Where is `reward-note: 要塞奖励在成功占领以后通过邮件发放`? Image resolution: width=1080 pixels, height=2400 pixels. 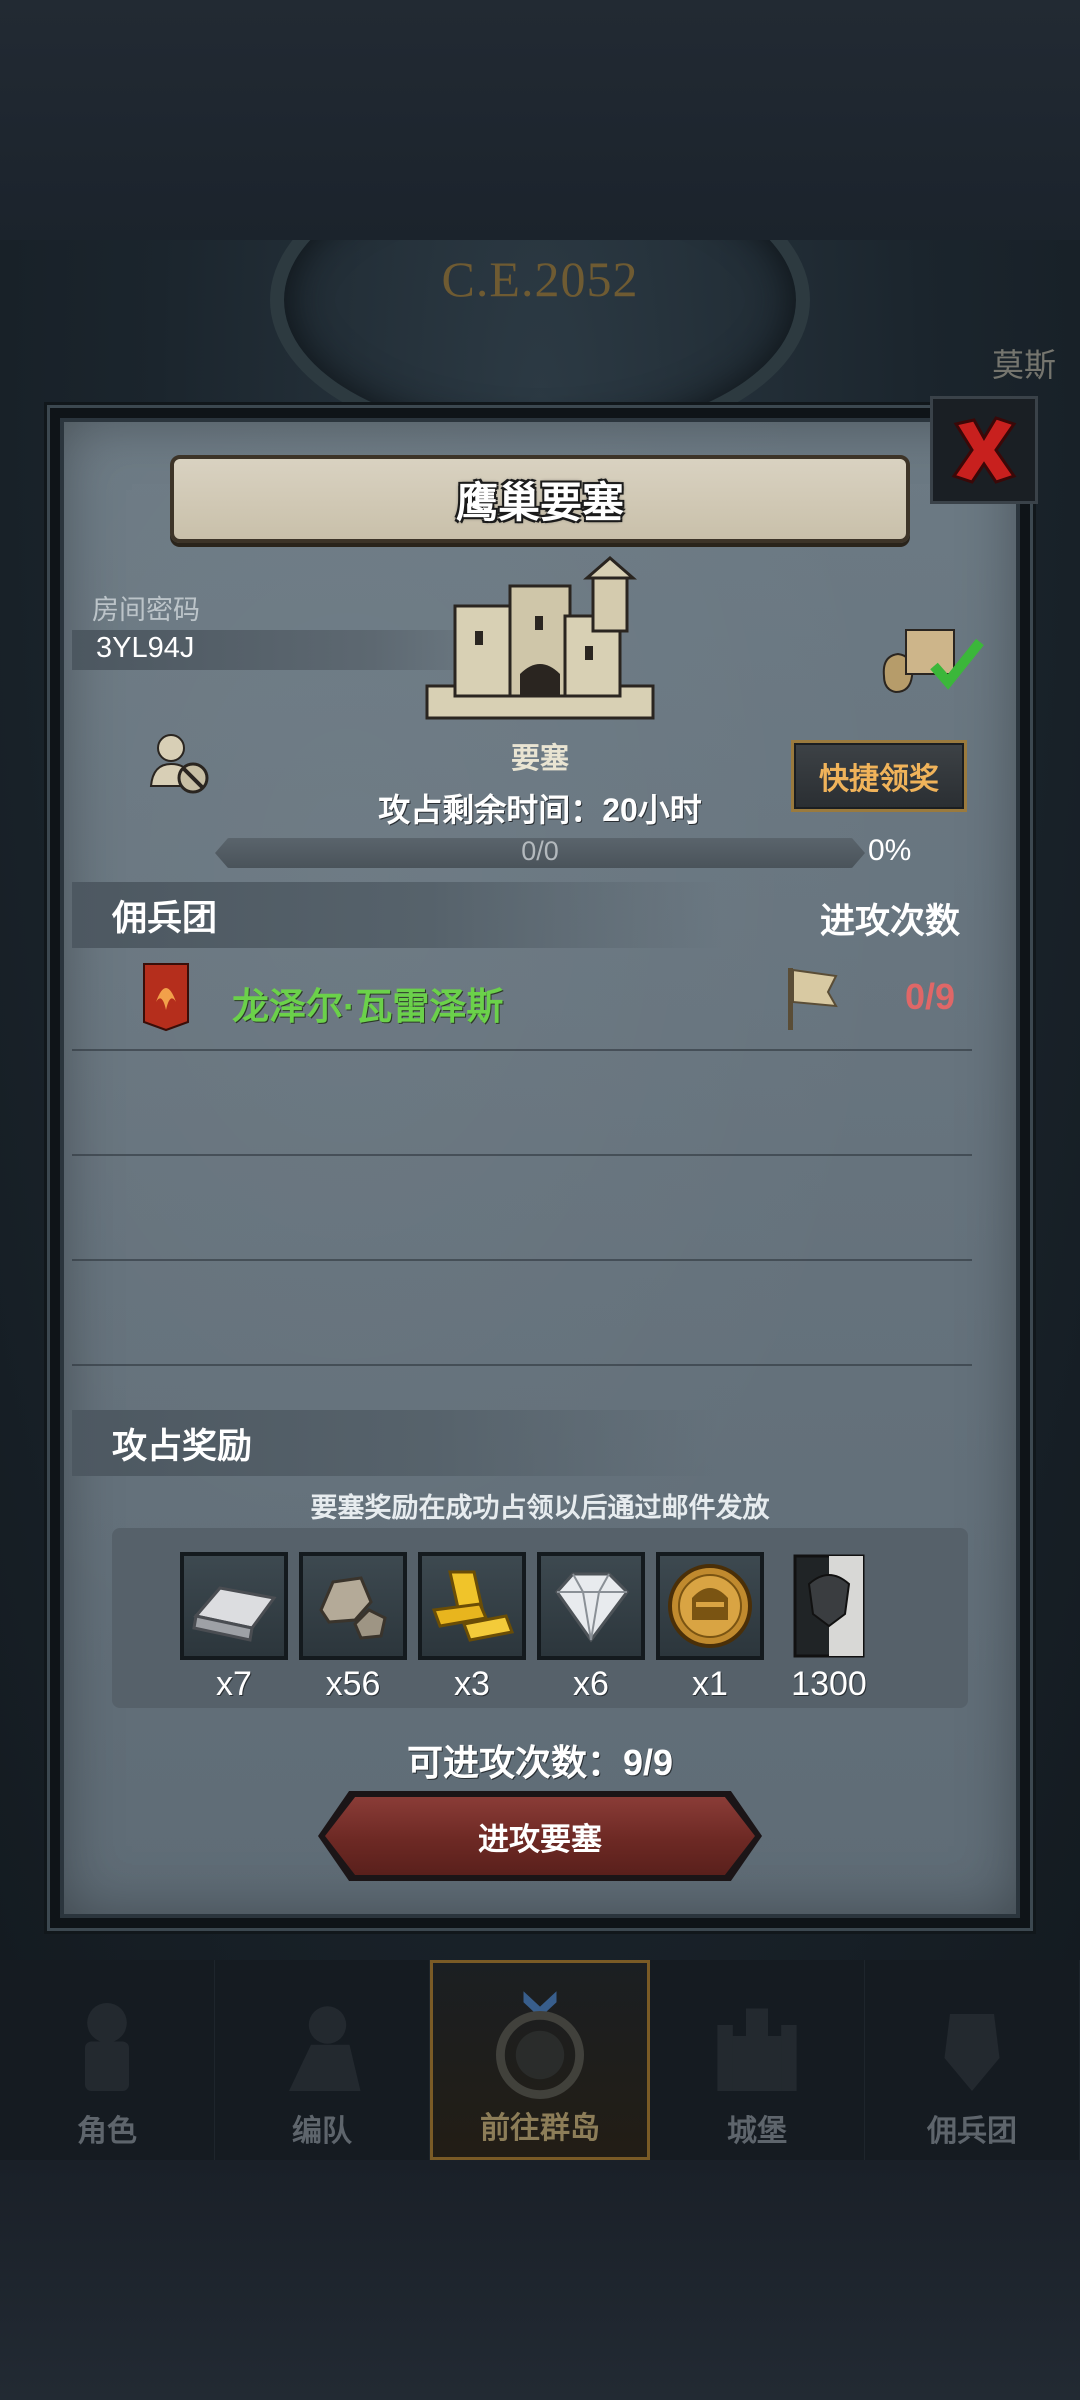
reward-note: 要塞奖励在成功占领以后通过邮件发放 is located at coordinates (540, 1508).